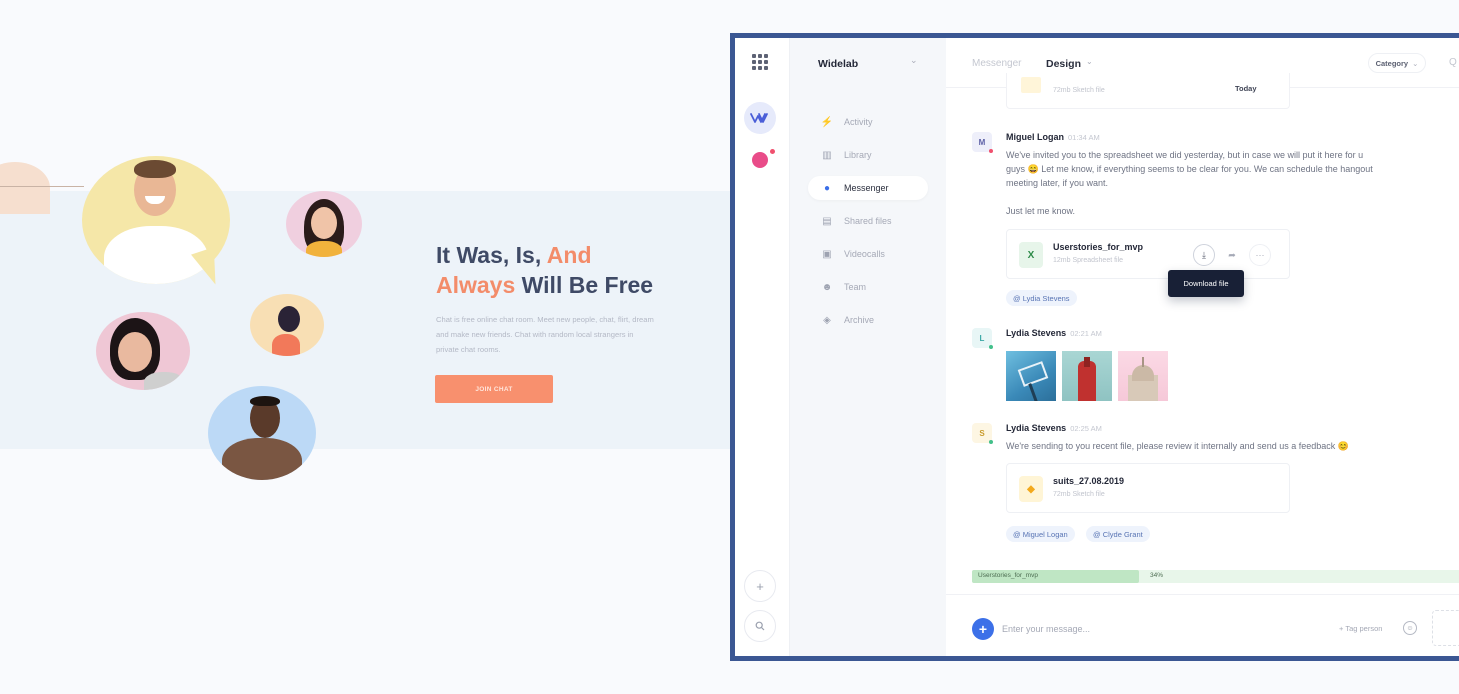  I want to click on hero-headline: It Was, Is, And Always Will Be Free, so click(545, 270).